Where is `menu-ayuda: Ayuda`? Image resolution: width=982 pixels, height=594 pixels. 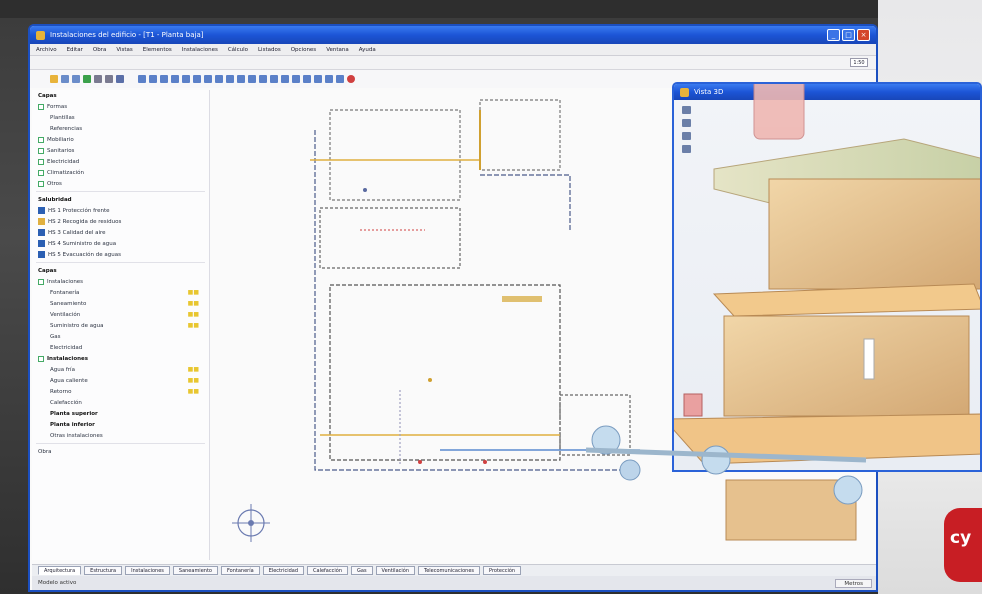 menu-ayuda: Ayuda is located at coordinates (367, 50).